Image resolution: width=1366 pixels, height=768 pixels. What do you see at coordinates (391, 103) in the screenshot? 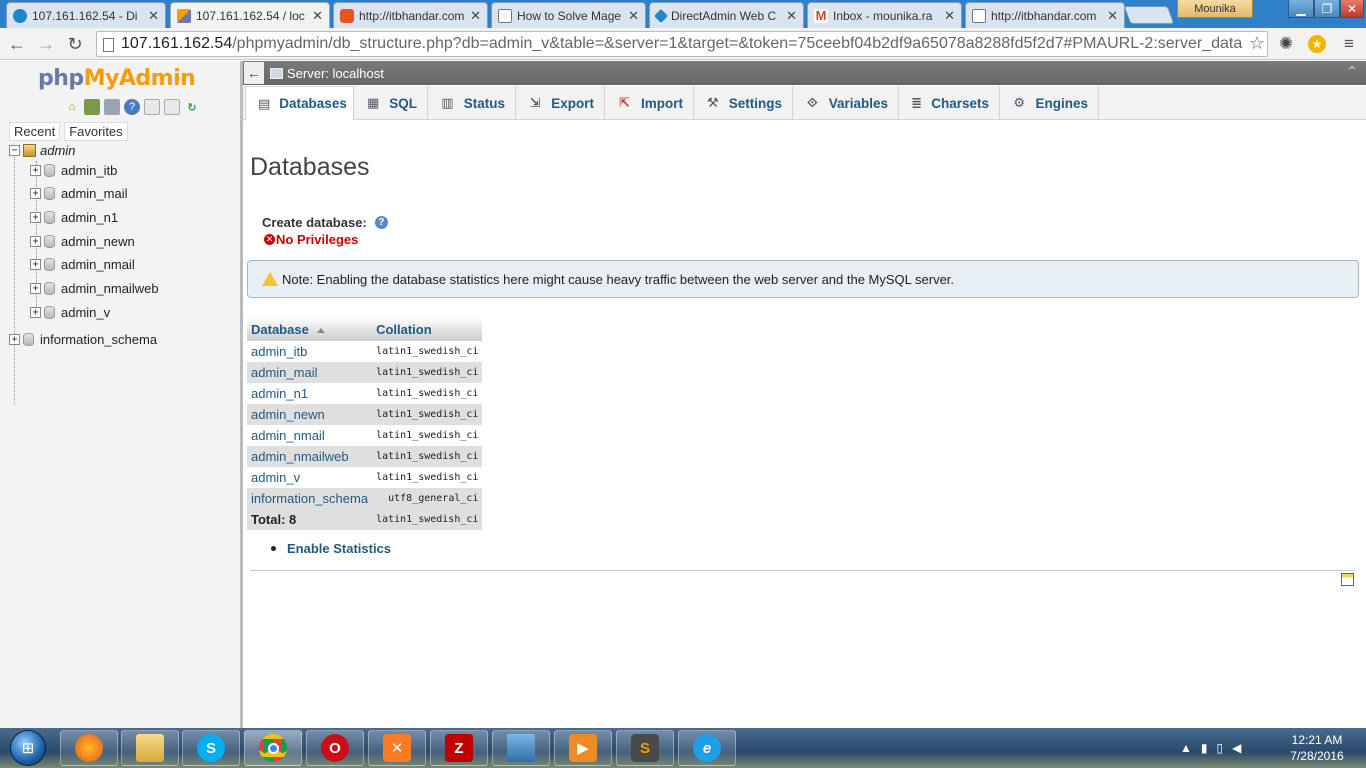
I see `tab-sql: ▦ SQL` at bounding box center [391, 103].